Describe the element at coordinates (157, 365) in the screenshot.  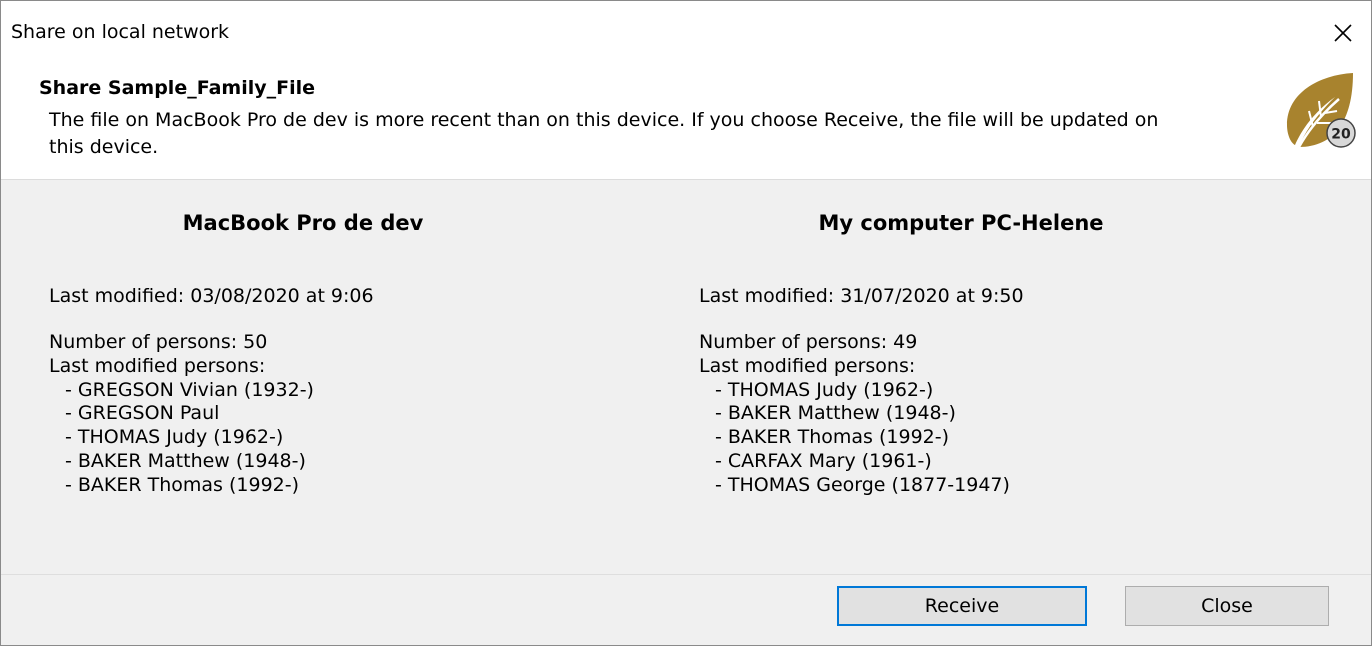
I see `remote-last-modified-persons-label: Last modified persons:` at that location.